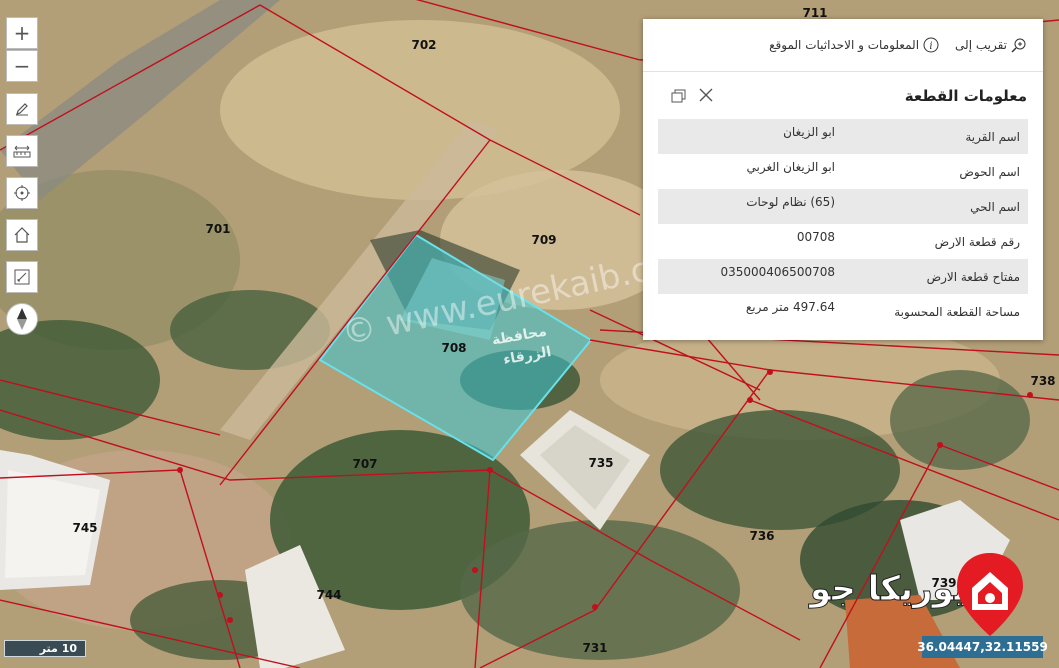 Image resolution: width=1059 pixels, height=668 pixels. What do you see at coordinates (790, 307) in the screenshot?
I see `info-row-value: 497.64 متر مربع` at bounding box center [790, 307].